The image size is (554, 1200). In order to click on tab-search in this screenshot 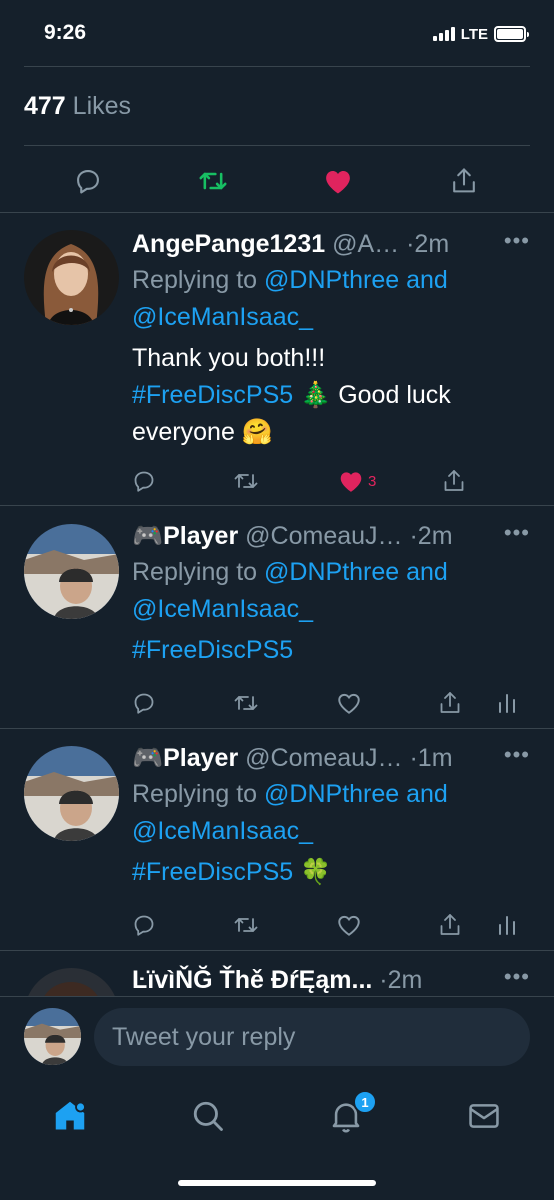, I will do `click(208, 1116)`.